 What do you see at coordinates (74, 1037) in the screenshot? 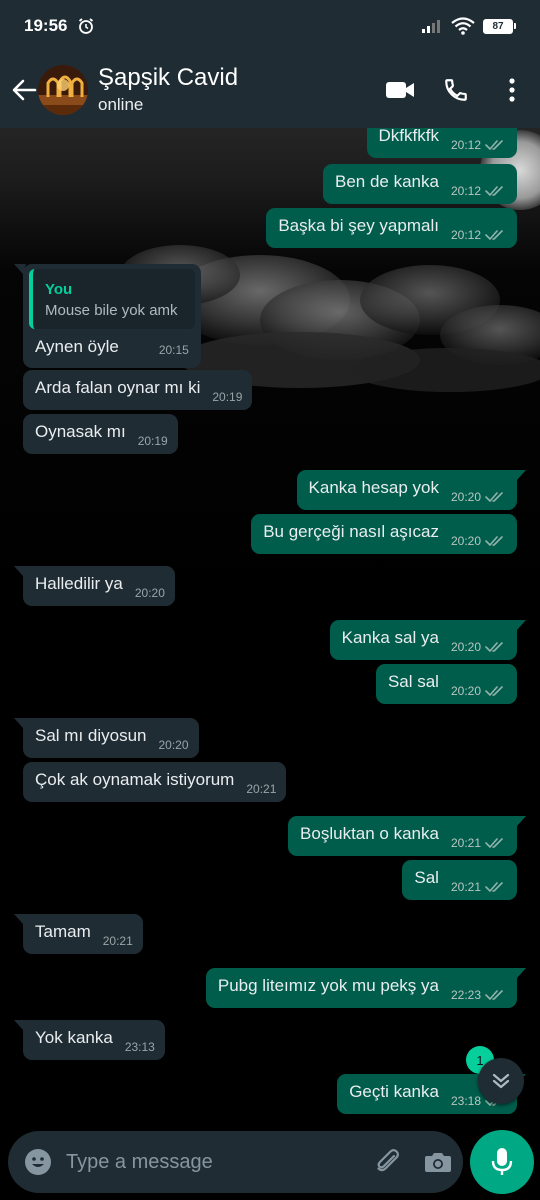
I see `message-text: Yok kanka` at bounding box center [74, 1037].